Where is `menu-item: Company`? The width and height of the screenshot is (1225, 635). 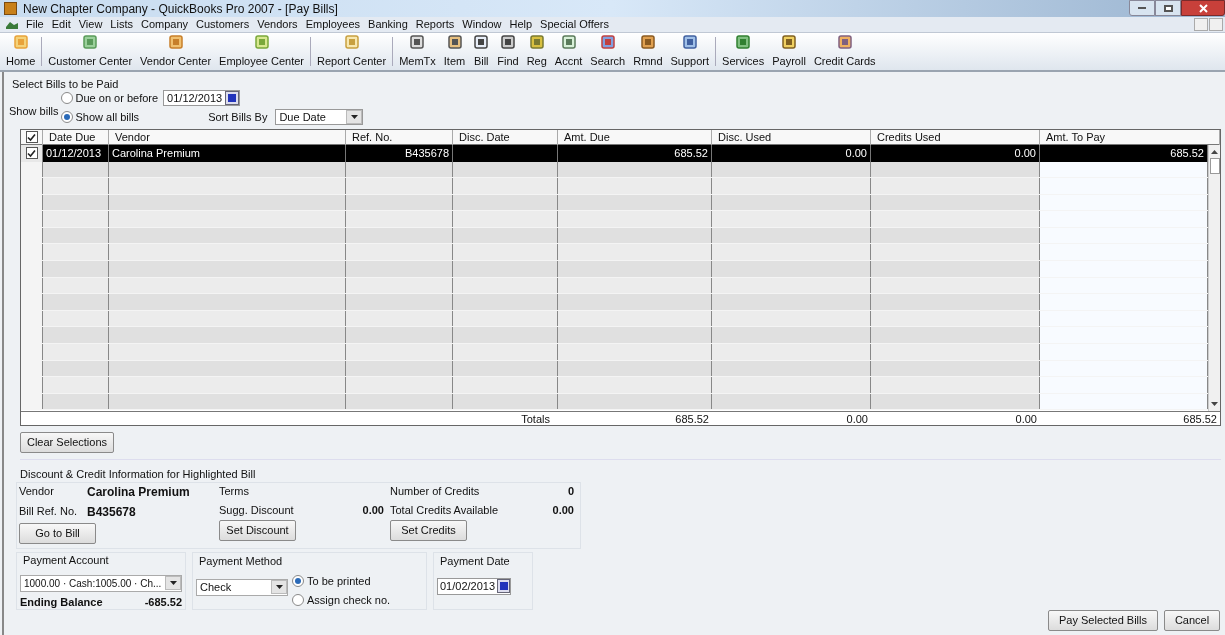 menu-item: Company is located at coordinates (165, 24).